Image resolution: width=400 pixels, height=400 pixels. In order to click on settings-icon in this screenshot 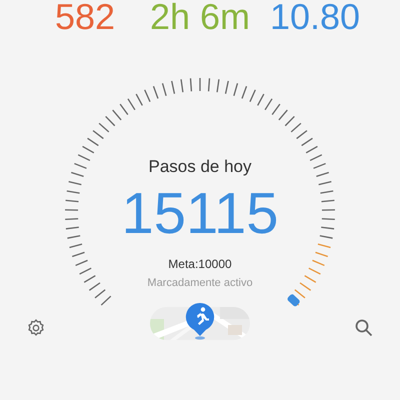, I will do `click(36, 328)`.